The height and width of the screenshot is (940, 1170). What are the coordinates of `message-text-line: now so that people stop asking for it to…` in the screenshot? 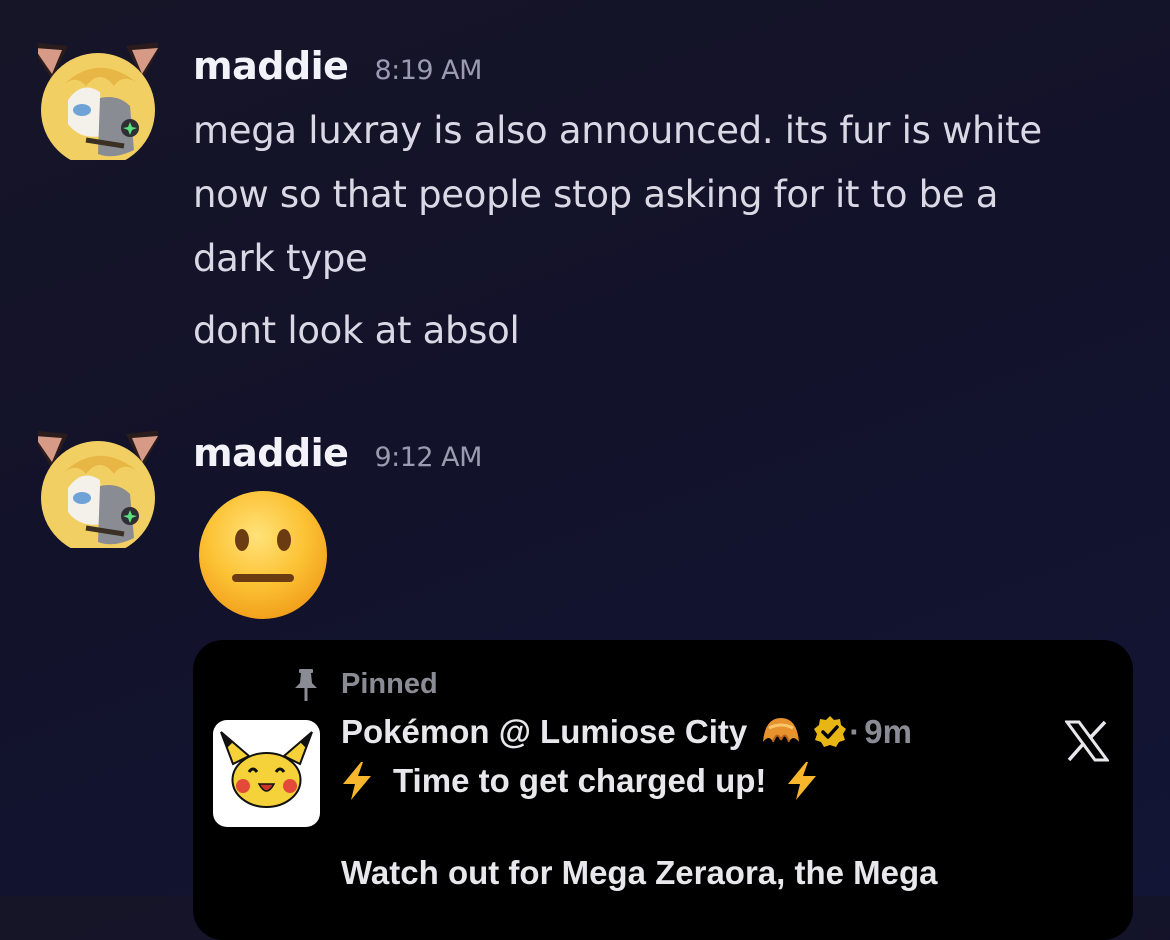 It's located at (596, 194).